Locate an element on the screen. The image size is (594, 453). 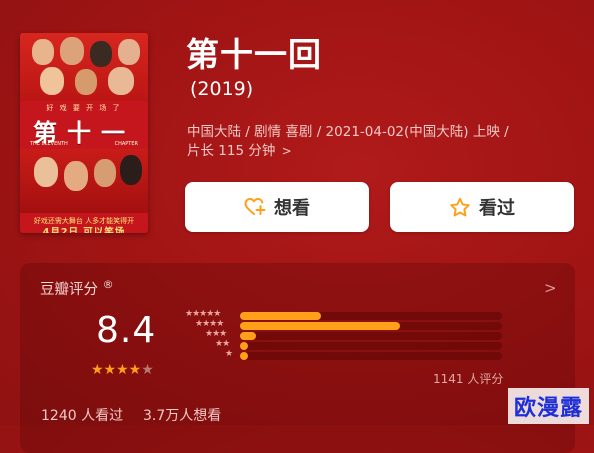
poster-cast-band-lower is located at coordinates (84, 181).